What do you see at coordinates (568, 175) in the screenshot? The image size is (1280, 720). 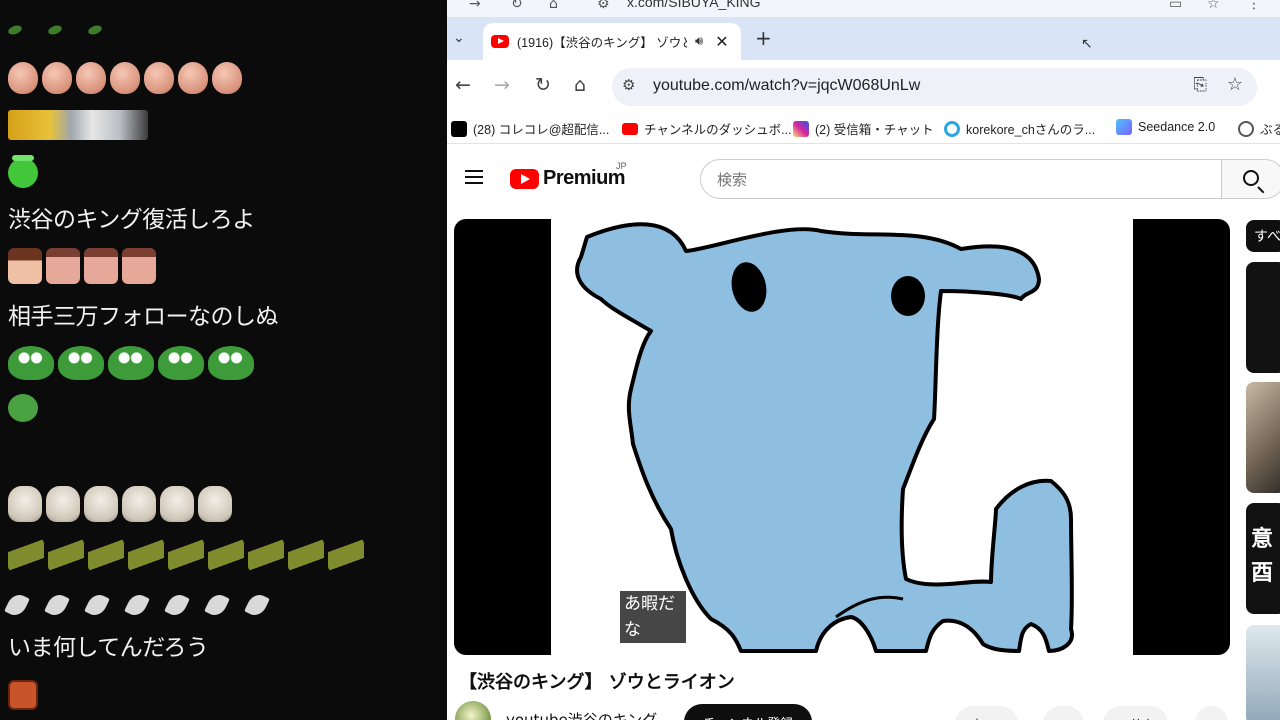 I see `youtube-logo: Premium JP` at bounding box center [568, 175].